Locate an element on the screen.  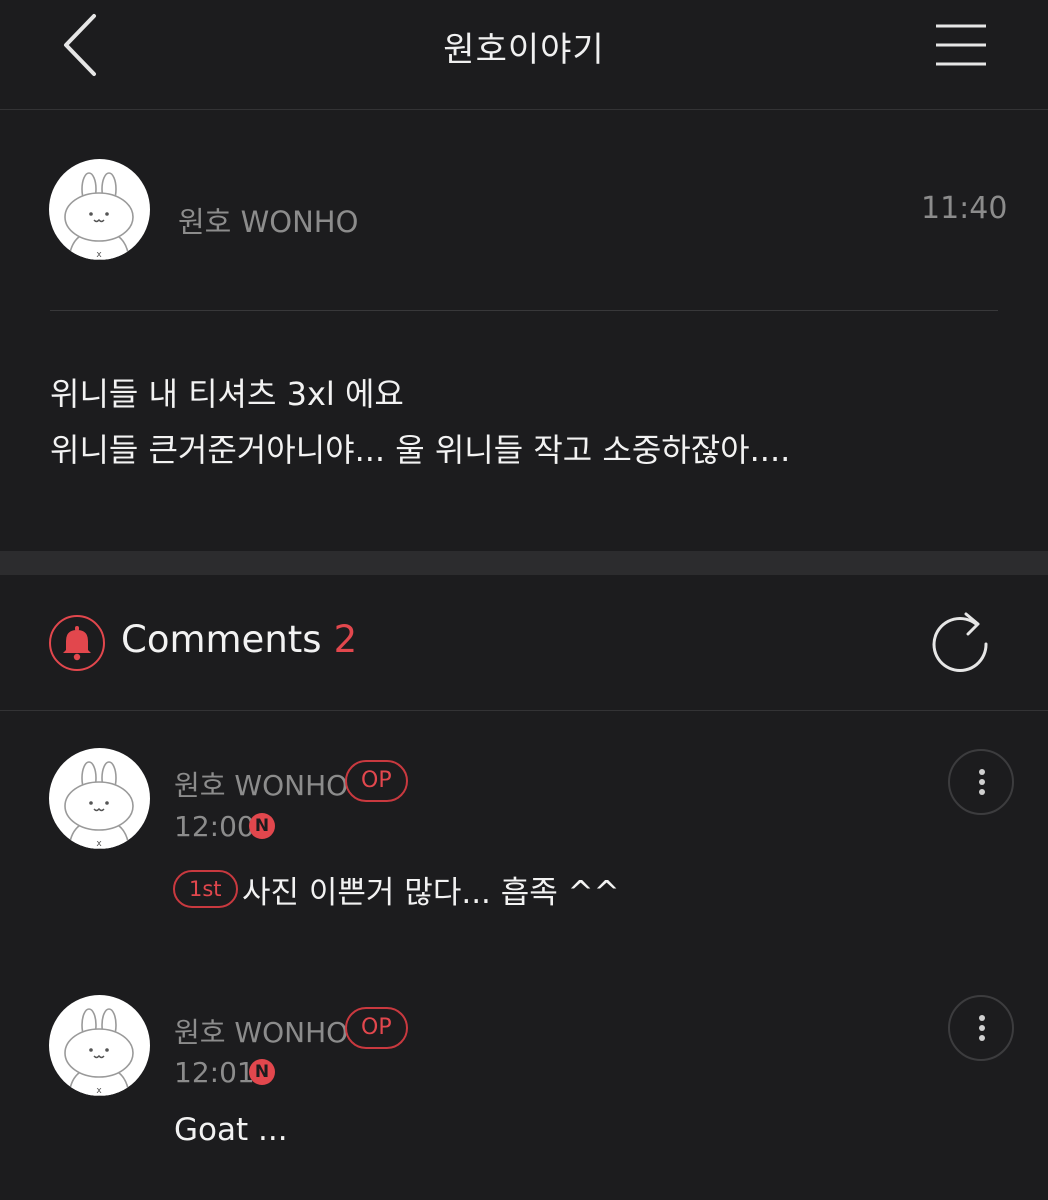
comment-notification-button is located at coordinates (77, 643).